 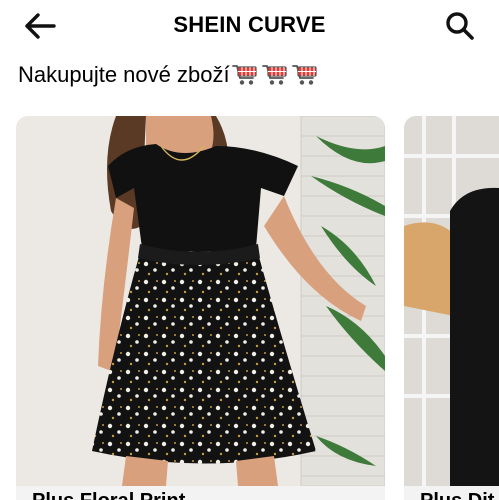 What do you see at coordinates (124, 74) in the screenshot?
I see `promo-text: Nakupujte nové zboží` at bounding box center [124, 74].